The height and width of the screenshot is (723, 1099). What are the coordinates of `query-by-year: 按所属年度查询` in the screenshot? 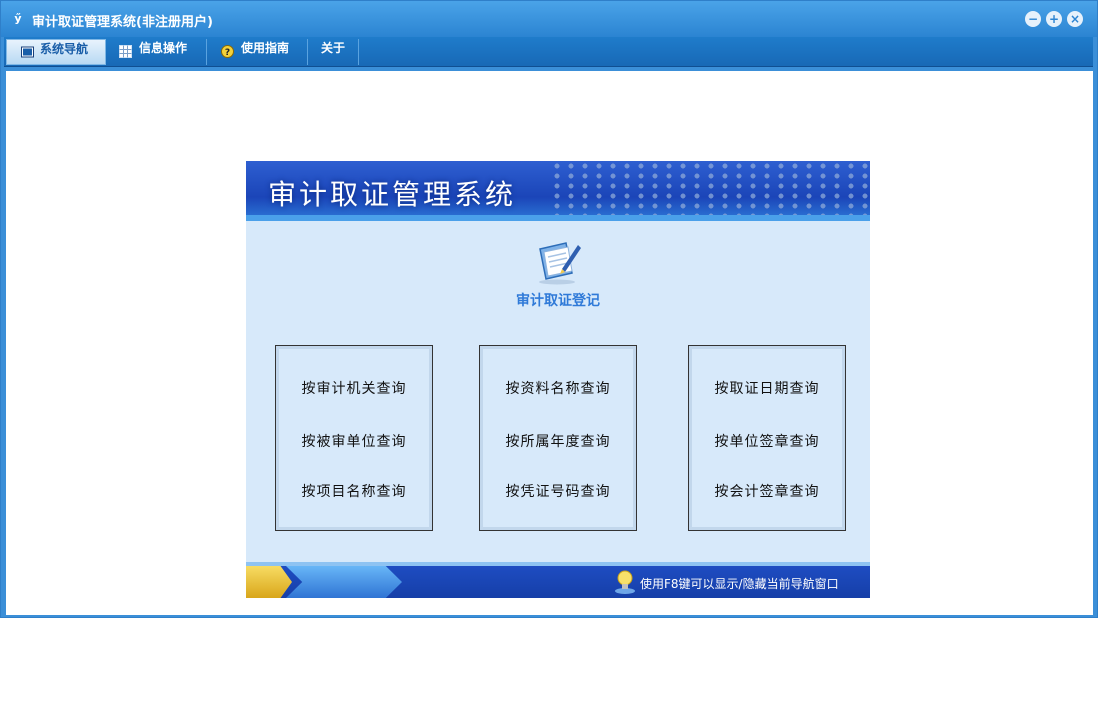 It's located at (558, 441).